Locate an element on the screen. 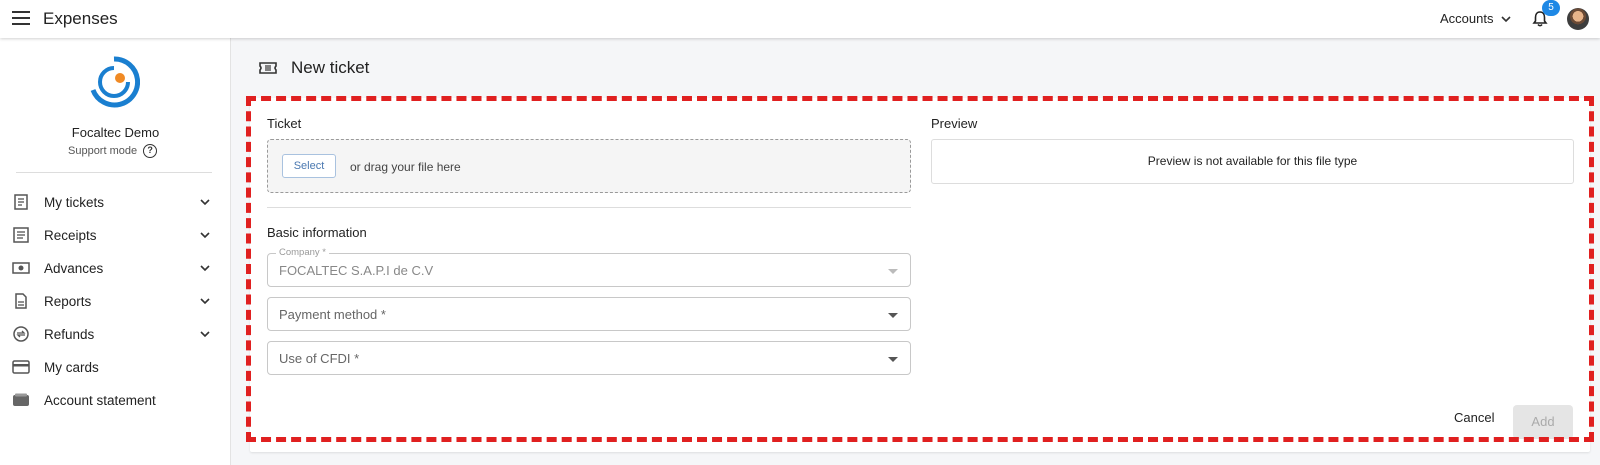 The width and height of the screenshot is (1600, 465). sidebar-divider is located at coordinates (114, 172).